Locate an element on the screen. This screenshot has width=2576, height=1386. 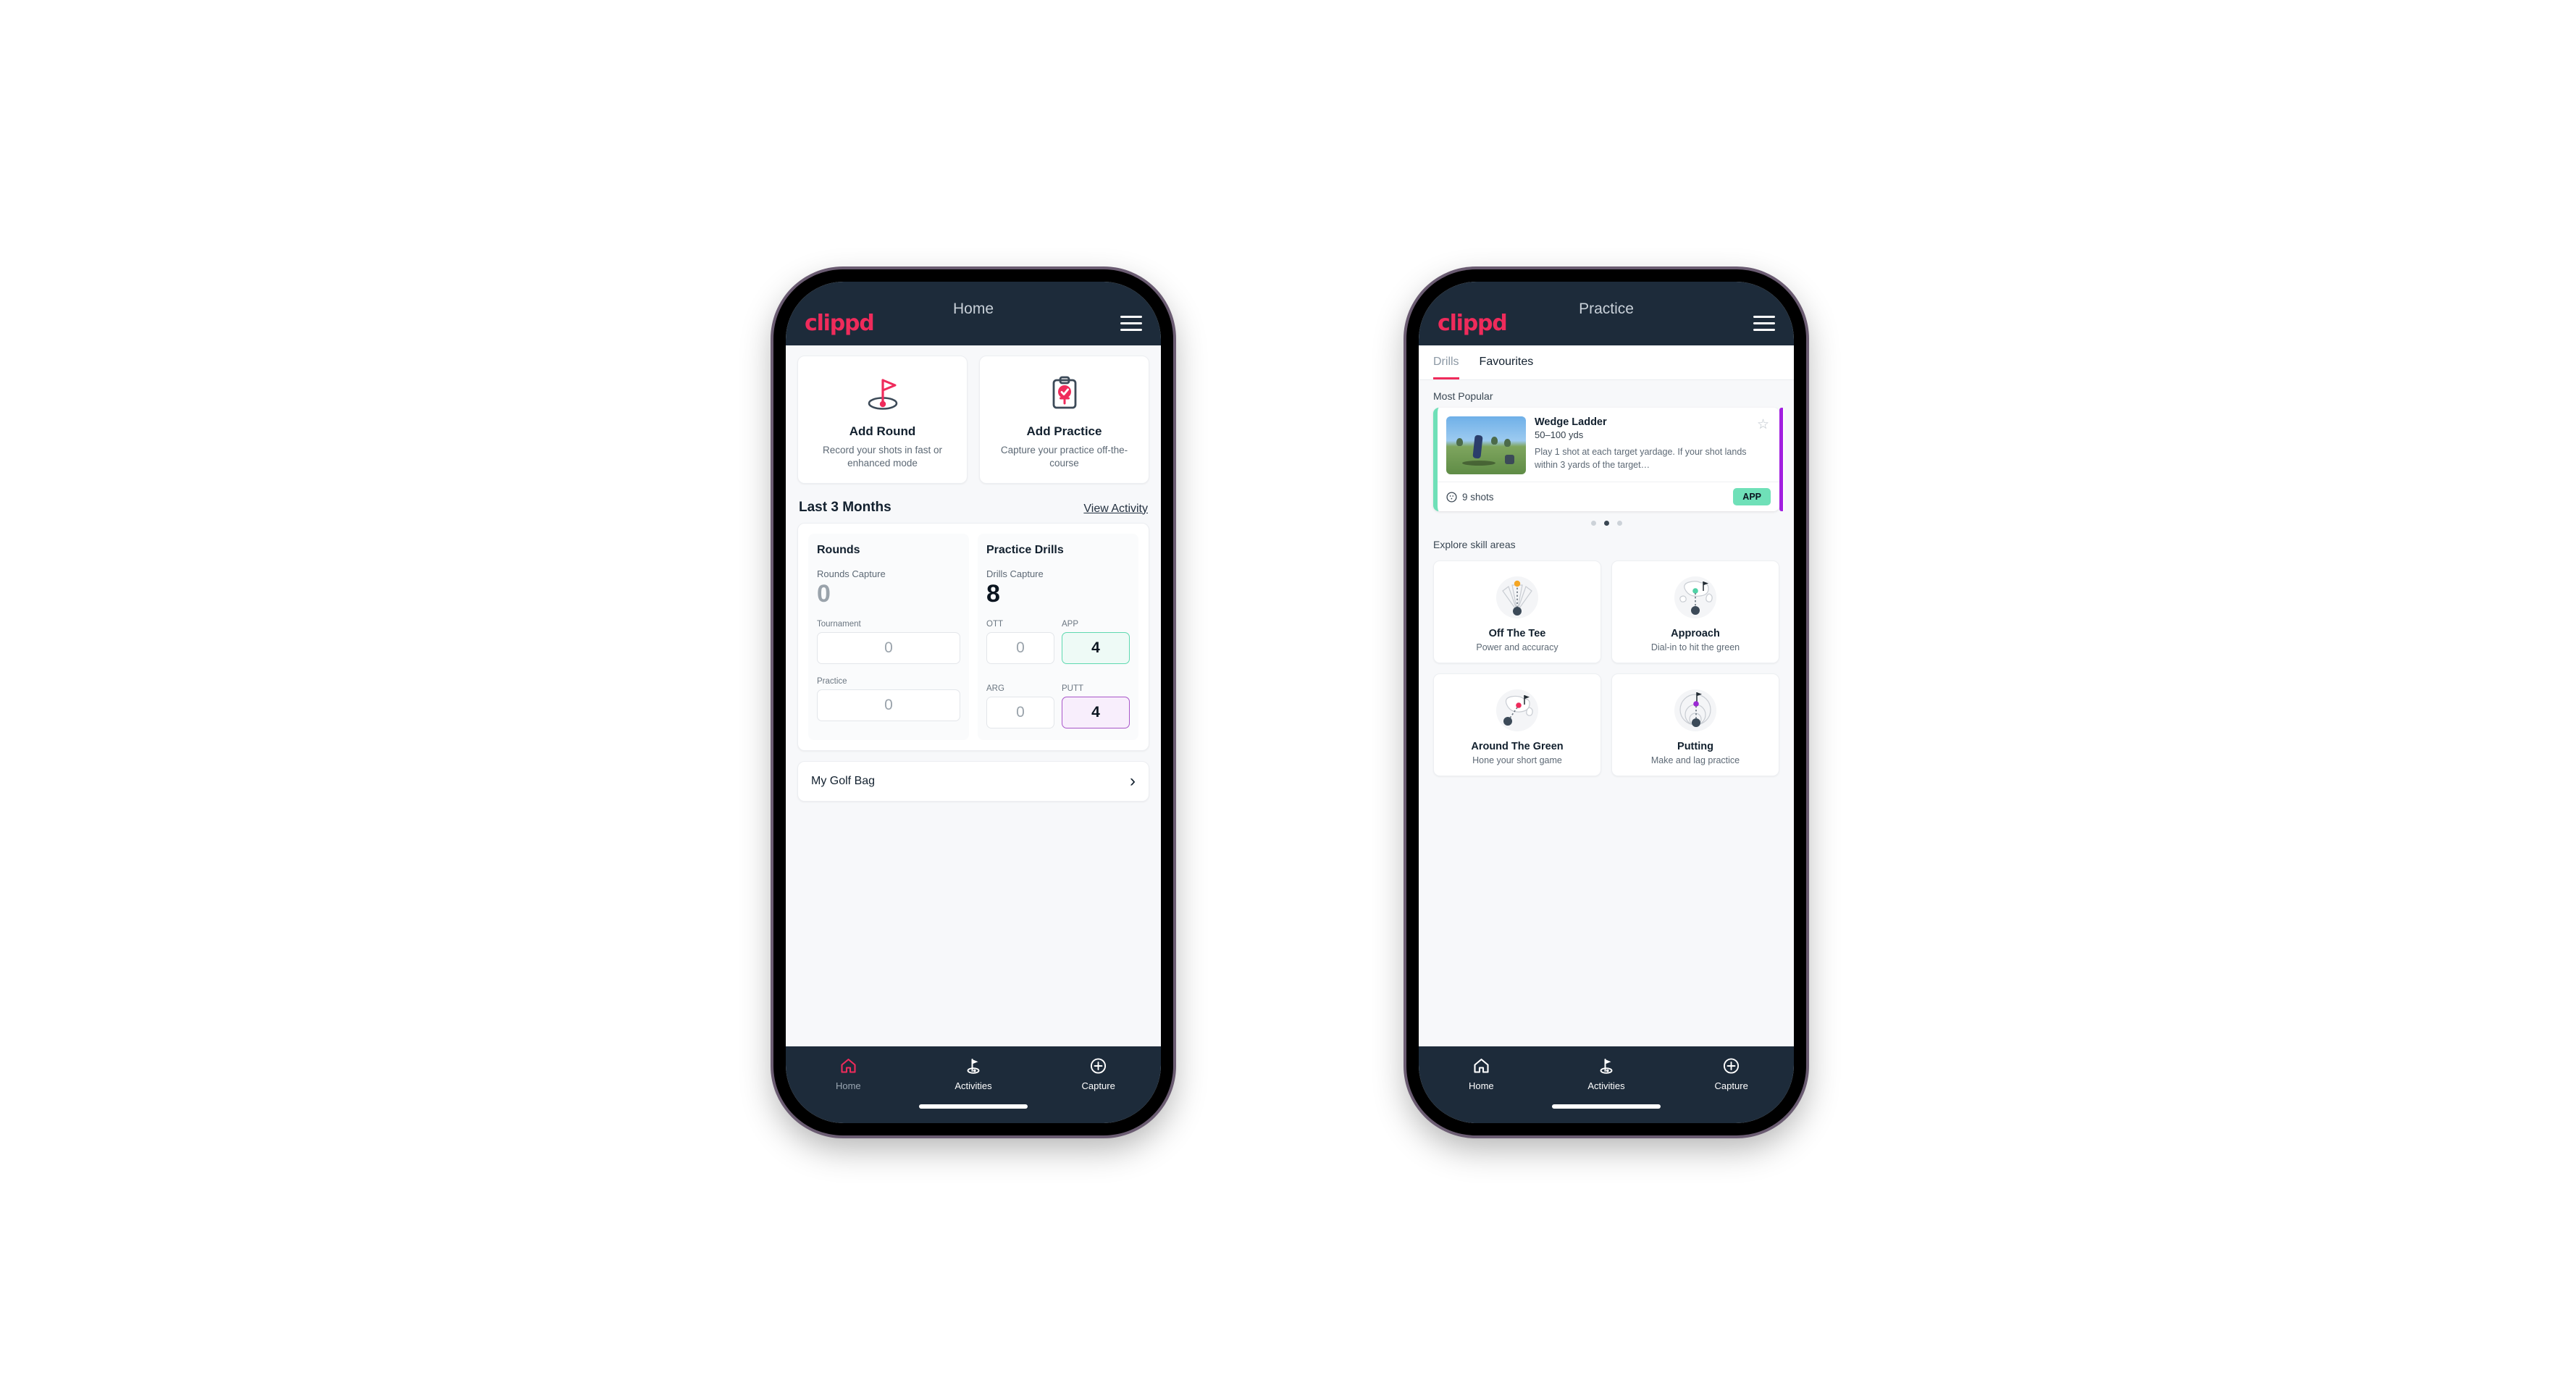
drill-yardage: 50–100 yds is located at coordinates (1559, 434).